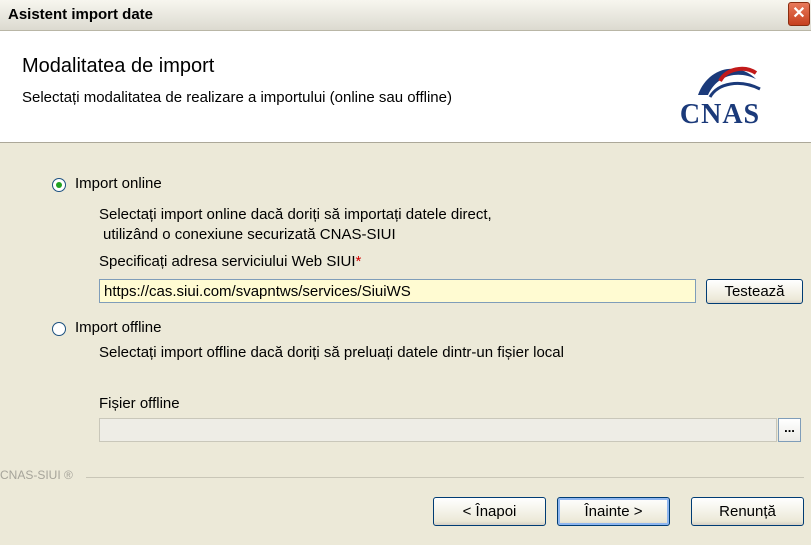 The image size is (811, 545). Describe the element at coordinates (397, 291) in the screenshot. I see `web-service-url-input` at that location.